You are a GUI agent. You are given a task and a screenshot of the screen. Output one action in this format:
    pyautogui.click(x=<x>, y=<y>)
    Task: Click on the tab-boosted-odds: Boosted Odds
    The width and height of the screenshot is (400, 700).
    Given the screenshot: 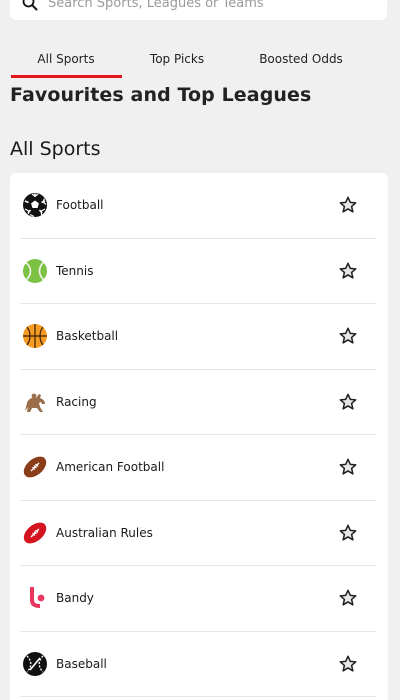 What is the action you would take?
    pyautogui.click(x=301, y=59)
    